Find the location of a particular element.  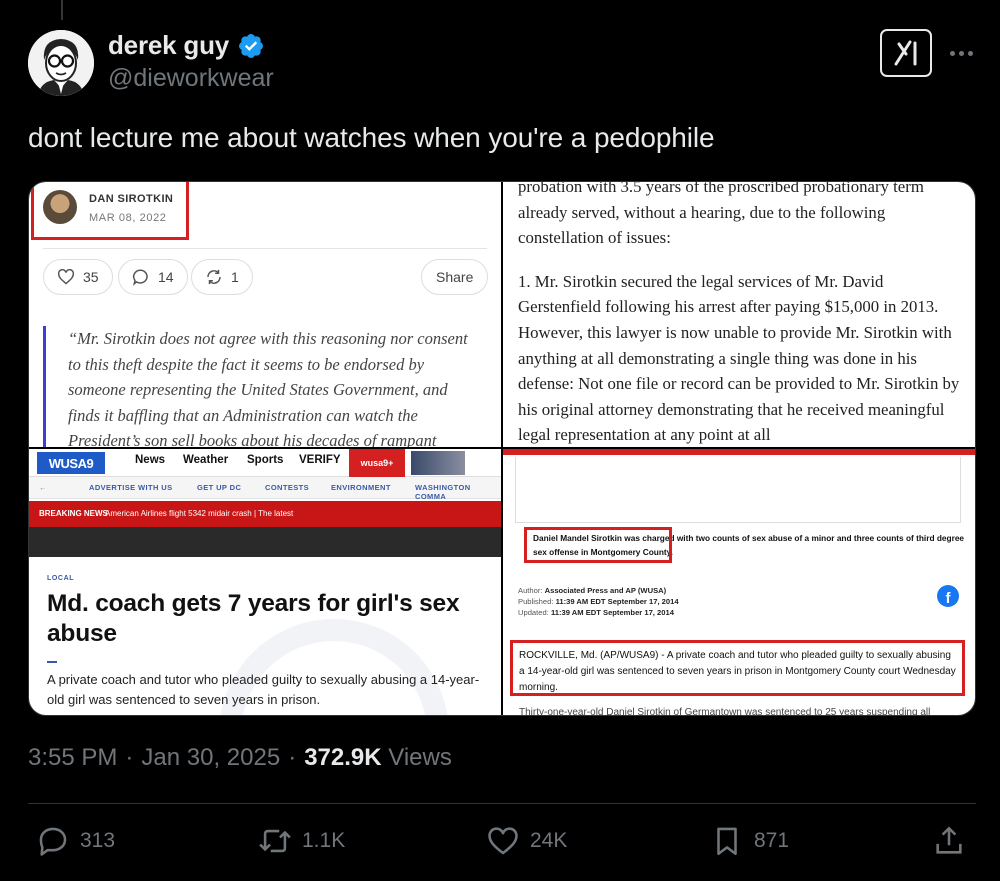

headline-dash is located at coordinates (52, 662).